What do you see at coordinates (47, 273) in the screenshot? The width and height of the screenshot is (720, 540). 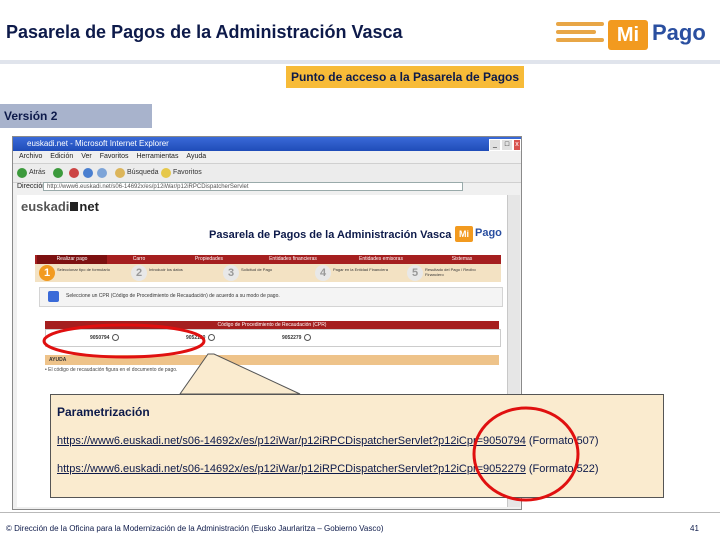 I see `step-number: 1` at bounding box center [47, 273].